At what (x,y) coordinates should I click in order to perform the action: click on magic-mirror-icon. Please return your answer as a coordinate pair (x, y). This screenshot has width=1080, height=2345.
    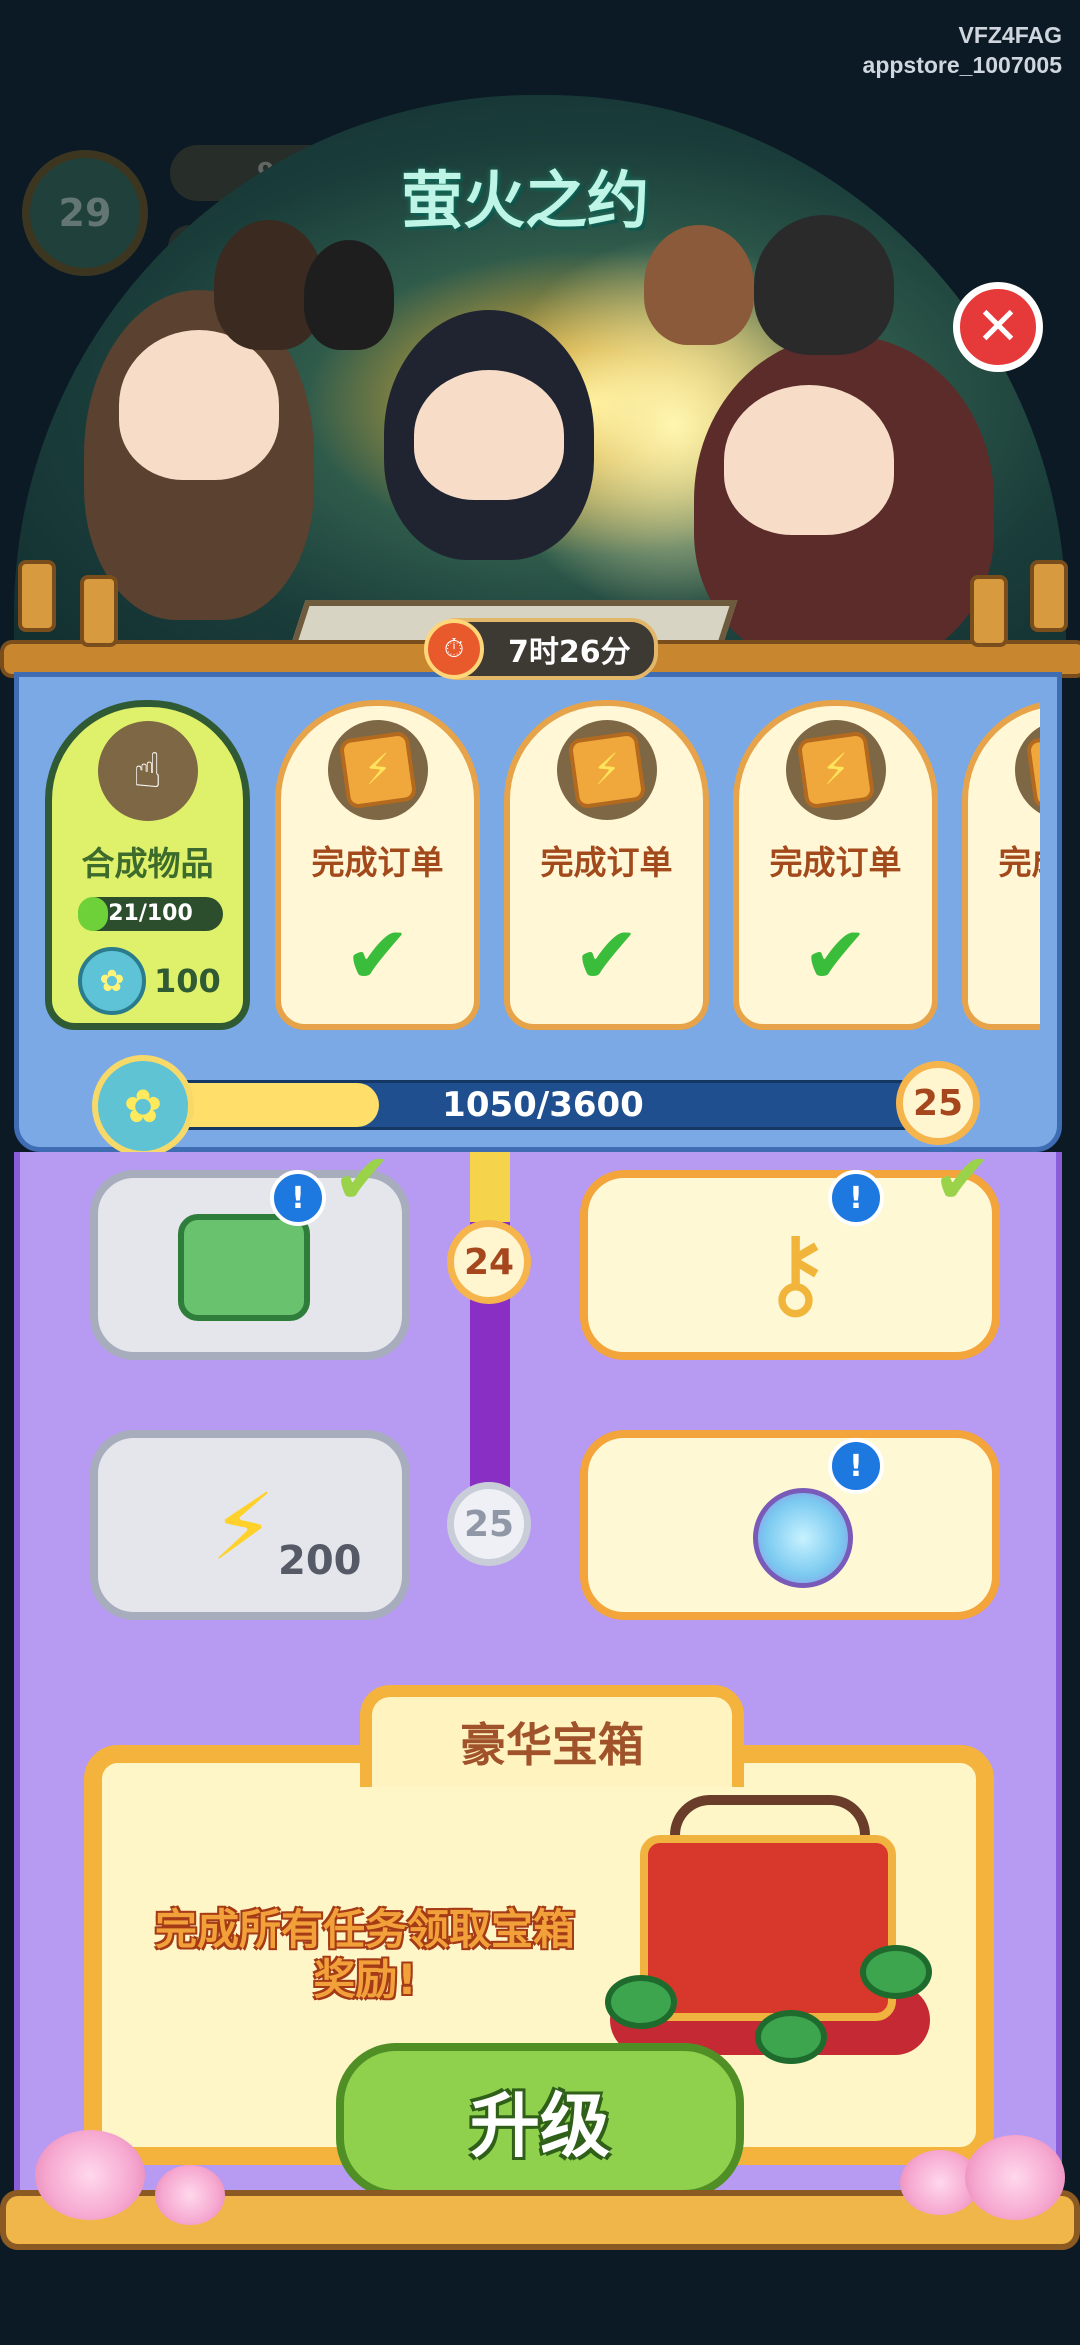
    Looking at the image, I should click on (803, 1538).